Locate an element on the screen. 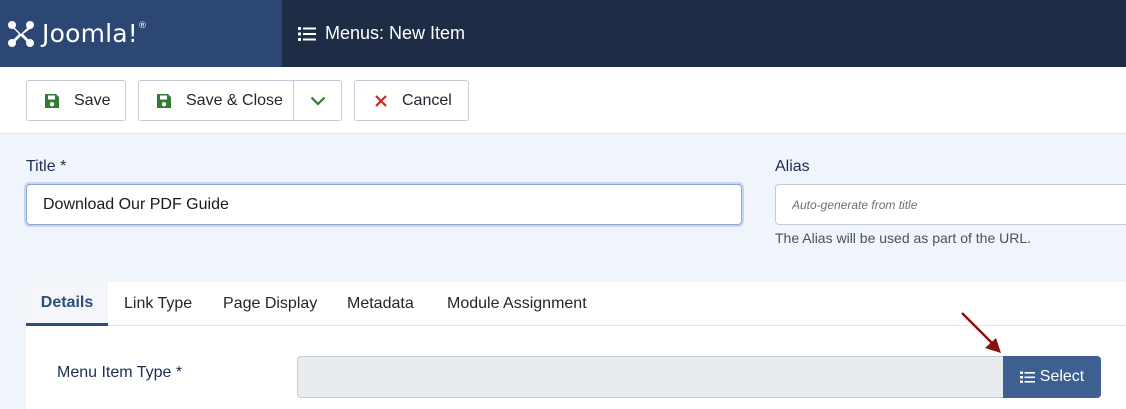 This screenshot has height=409, width=1126. logo: Joomla!® is located at coordinates (141, 33).